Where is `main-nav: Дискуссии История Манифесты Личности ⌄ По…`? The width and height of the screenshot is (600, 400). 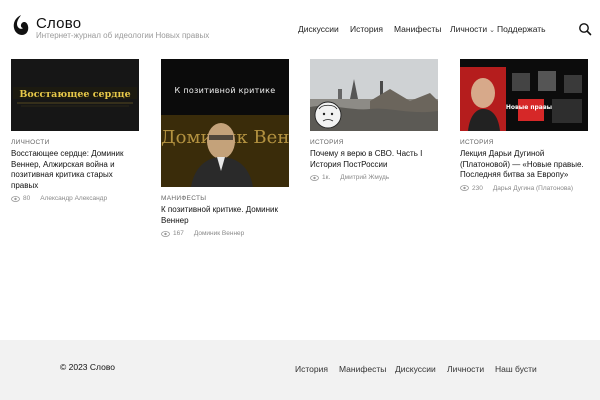 main-nav: Дискуссии История Манифесты Личности ⌄ По… is located at coordinates (300, 30).